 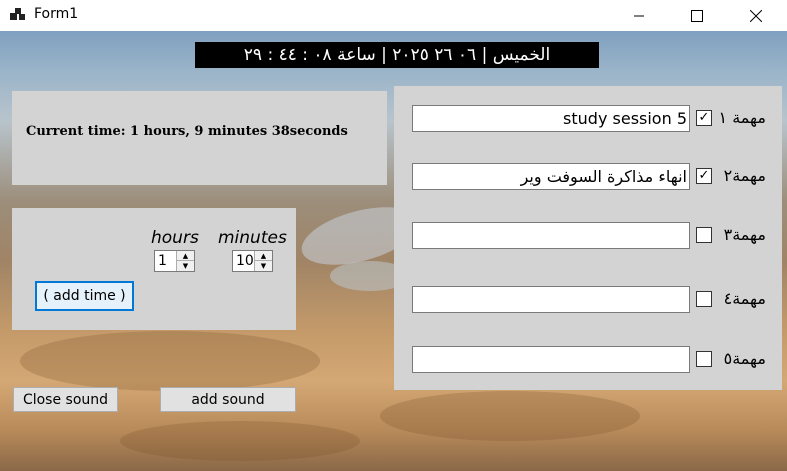 I want to click on task-2-checkbox: ✓, so click(x=704, y=176).